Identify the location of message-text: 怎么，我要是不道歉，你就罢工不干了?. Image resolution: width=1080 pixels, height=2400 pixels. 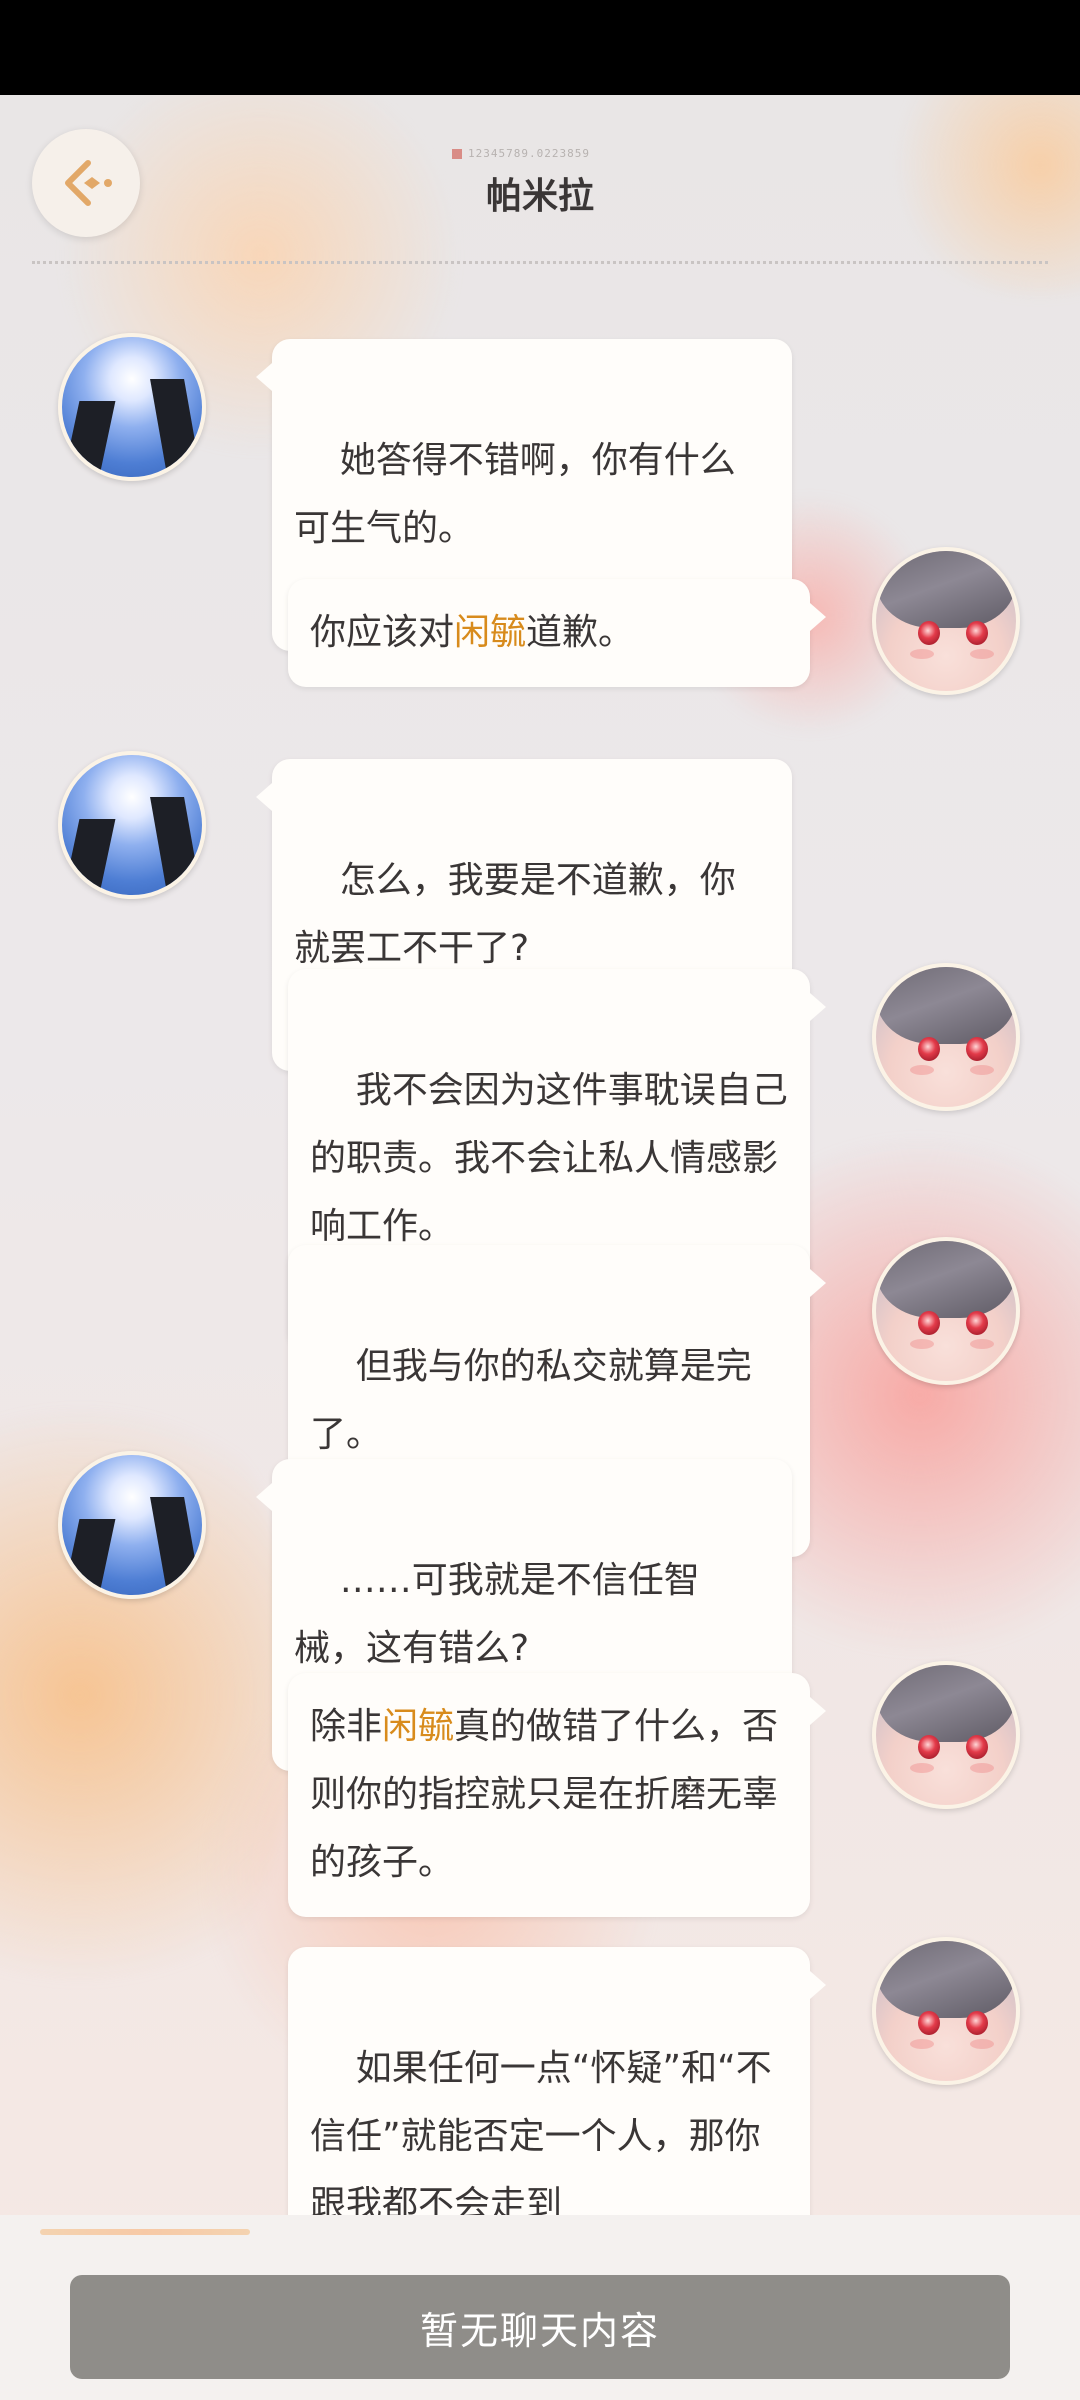
(515, 914).